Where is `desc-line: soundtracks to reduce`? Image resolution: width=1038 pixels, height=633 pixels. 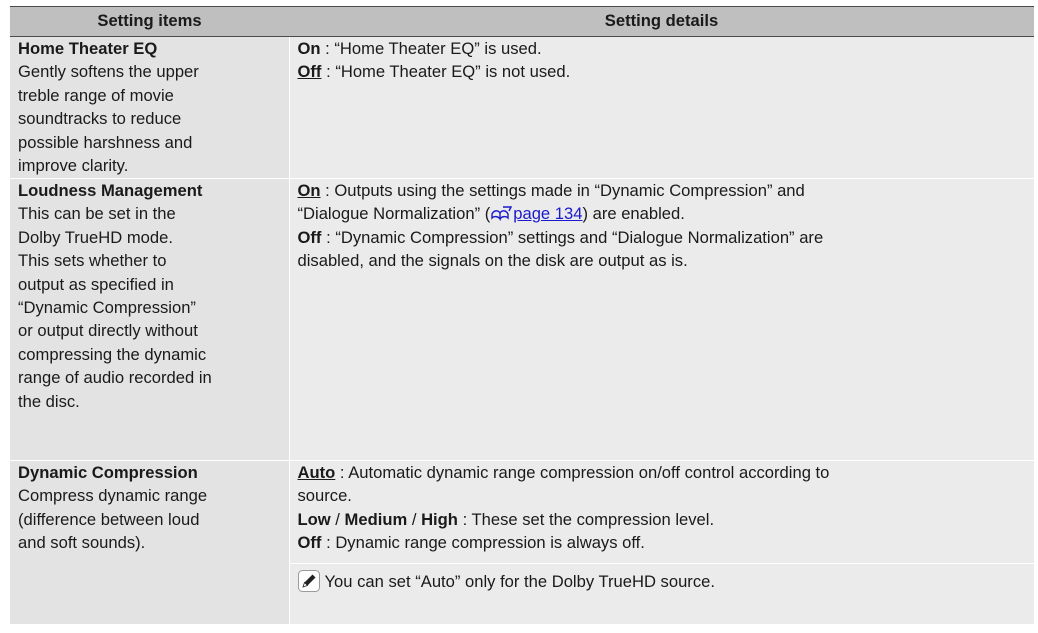
desc-line: soundtracks to reduce is located at coordinates (100, 119).